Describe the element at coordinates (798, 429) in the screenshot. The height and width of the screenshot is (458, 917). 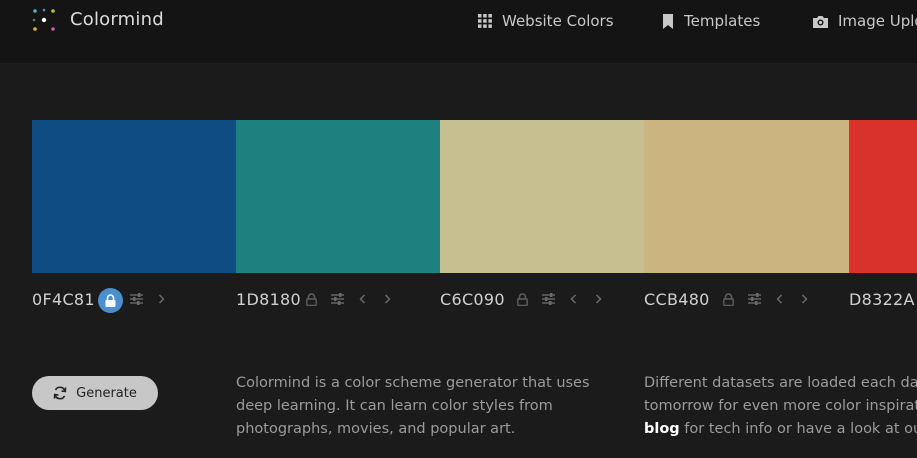
I see `datasets-line-3-text: for tech info or have a look at our` at that location.